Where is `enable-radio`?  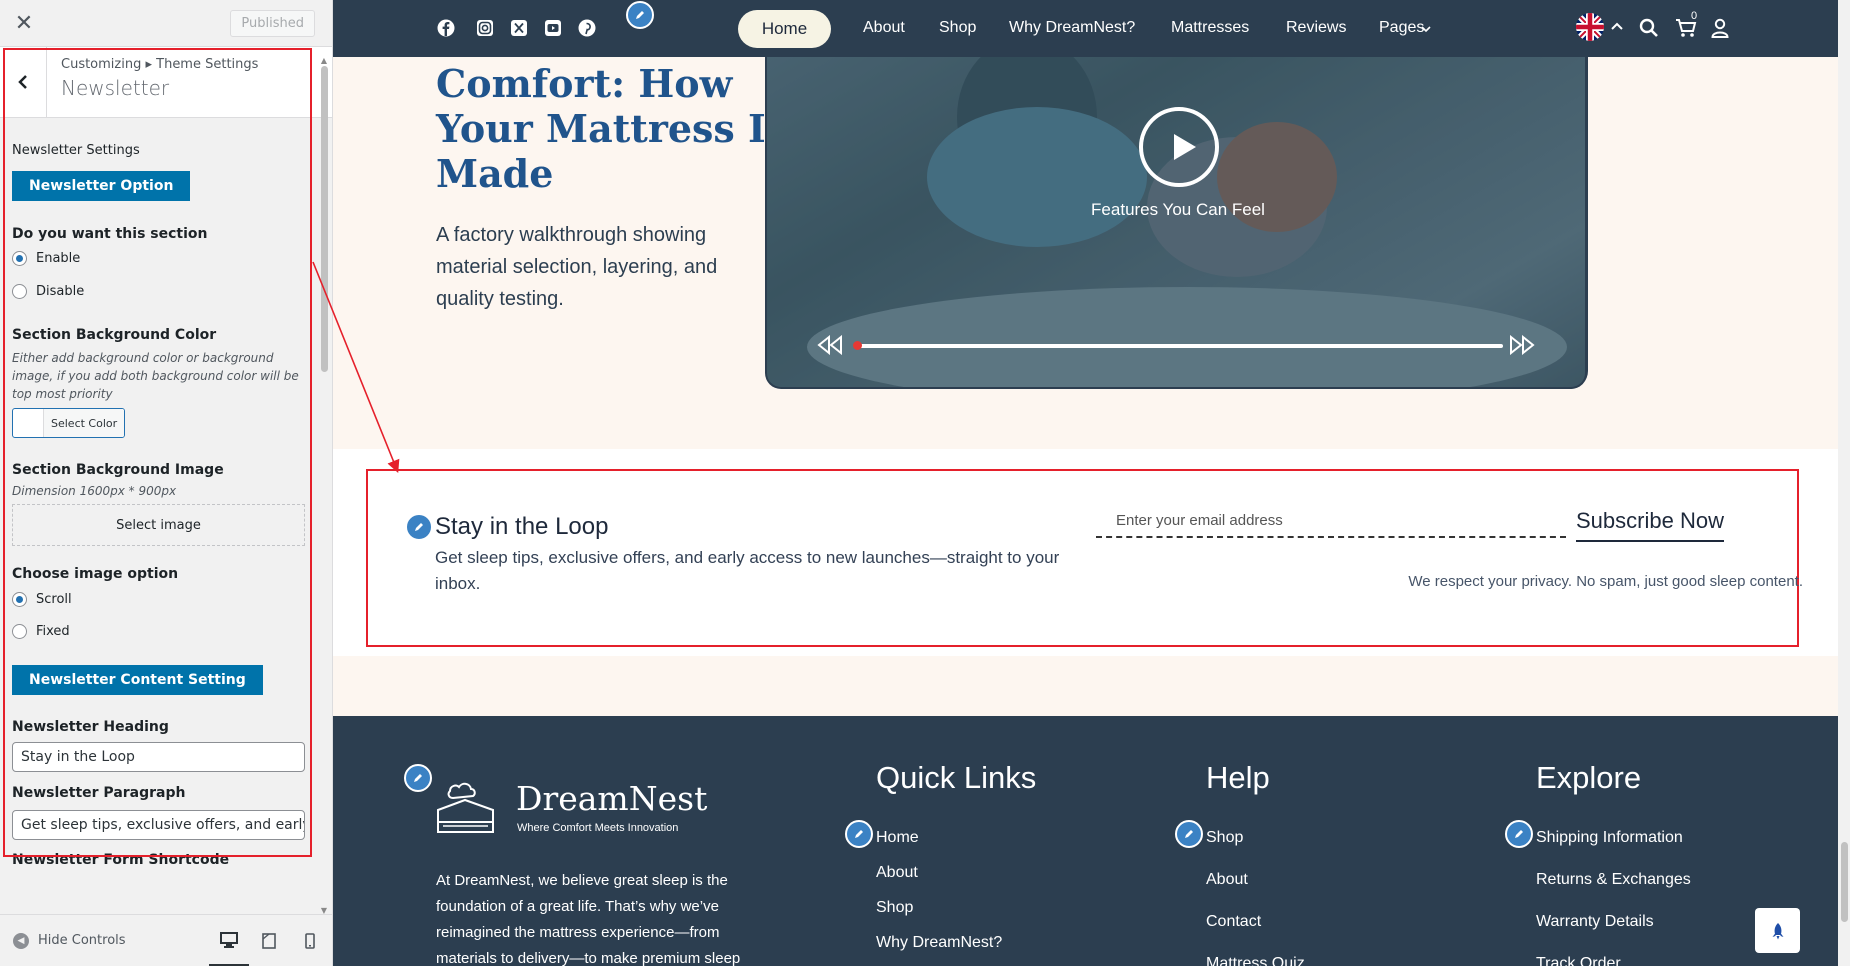
enable-radio is located at coordinates (19, 258).